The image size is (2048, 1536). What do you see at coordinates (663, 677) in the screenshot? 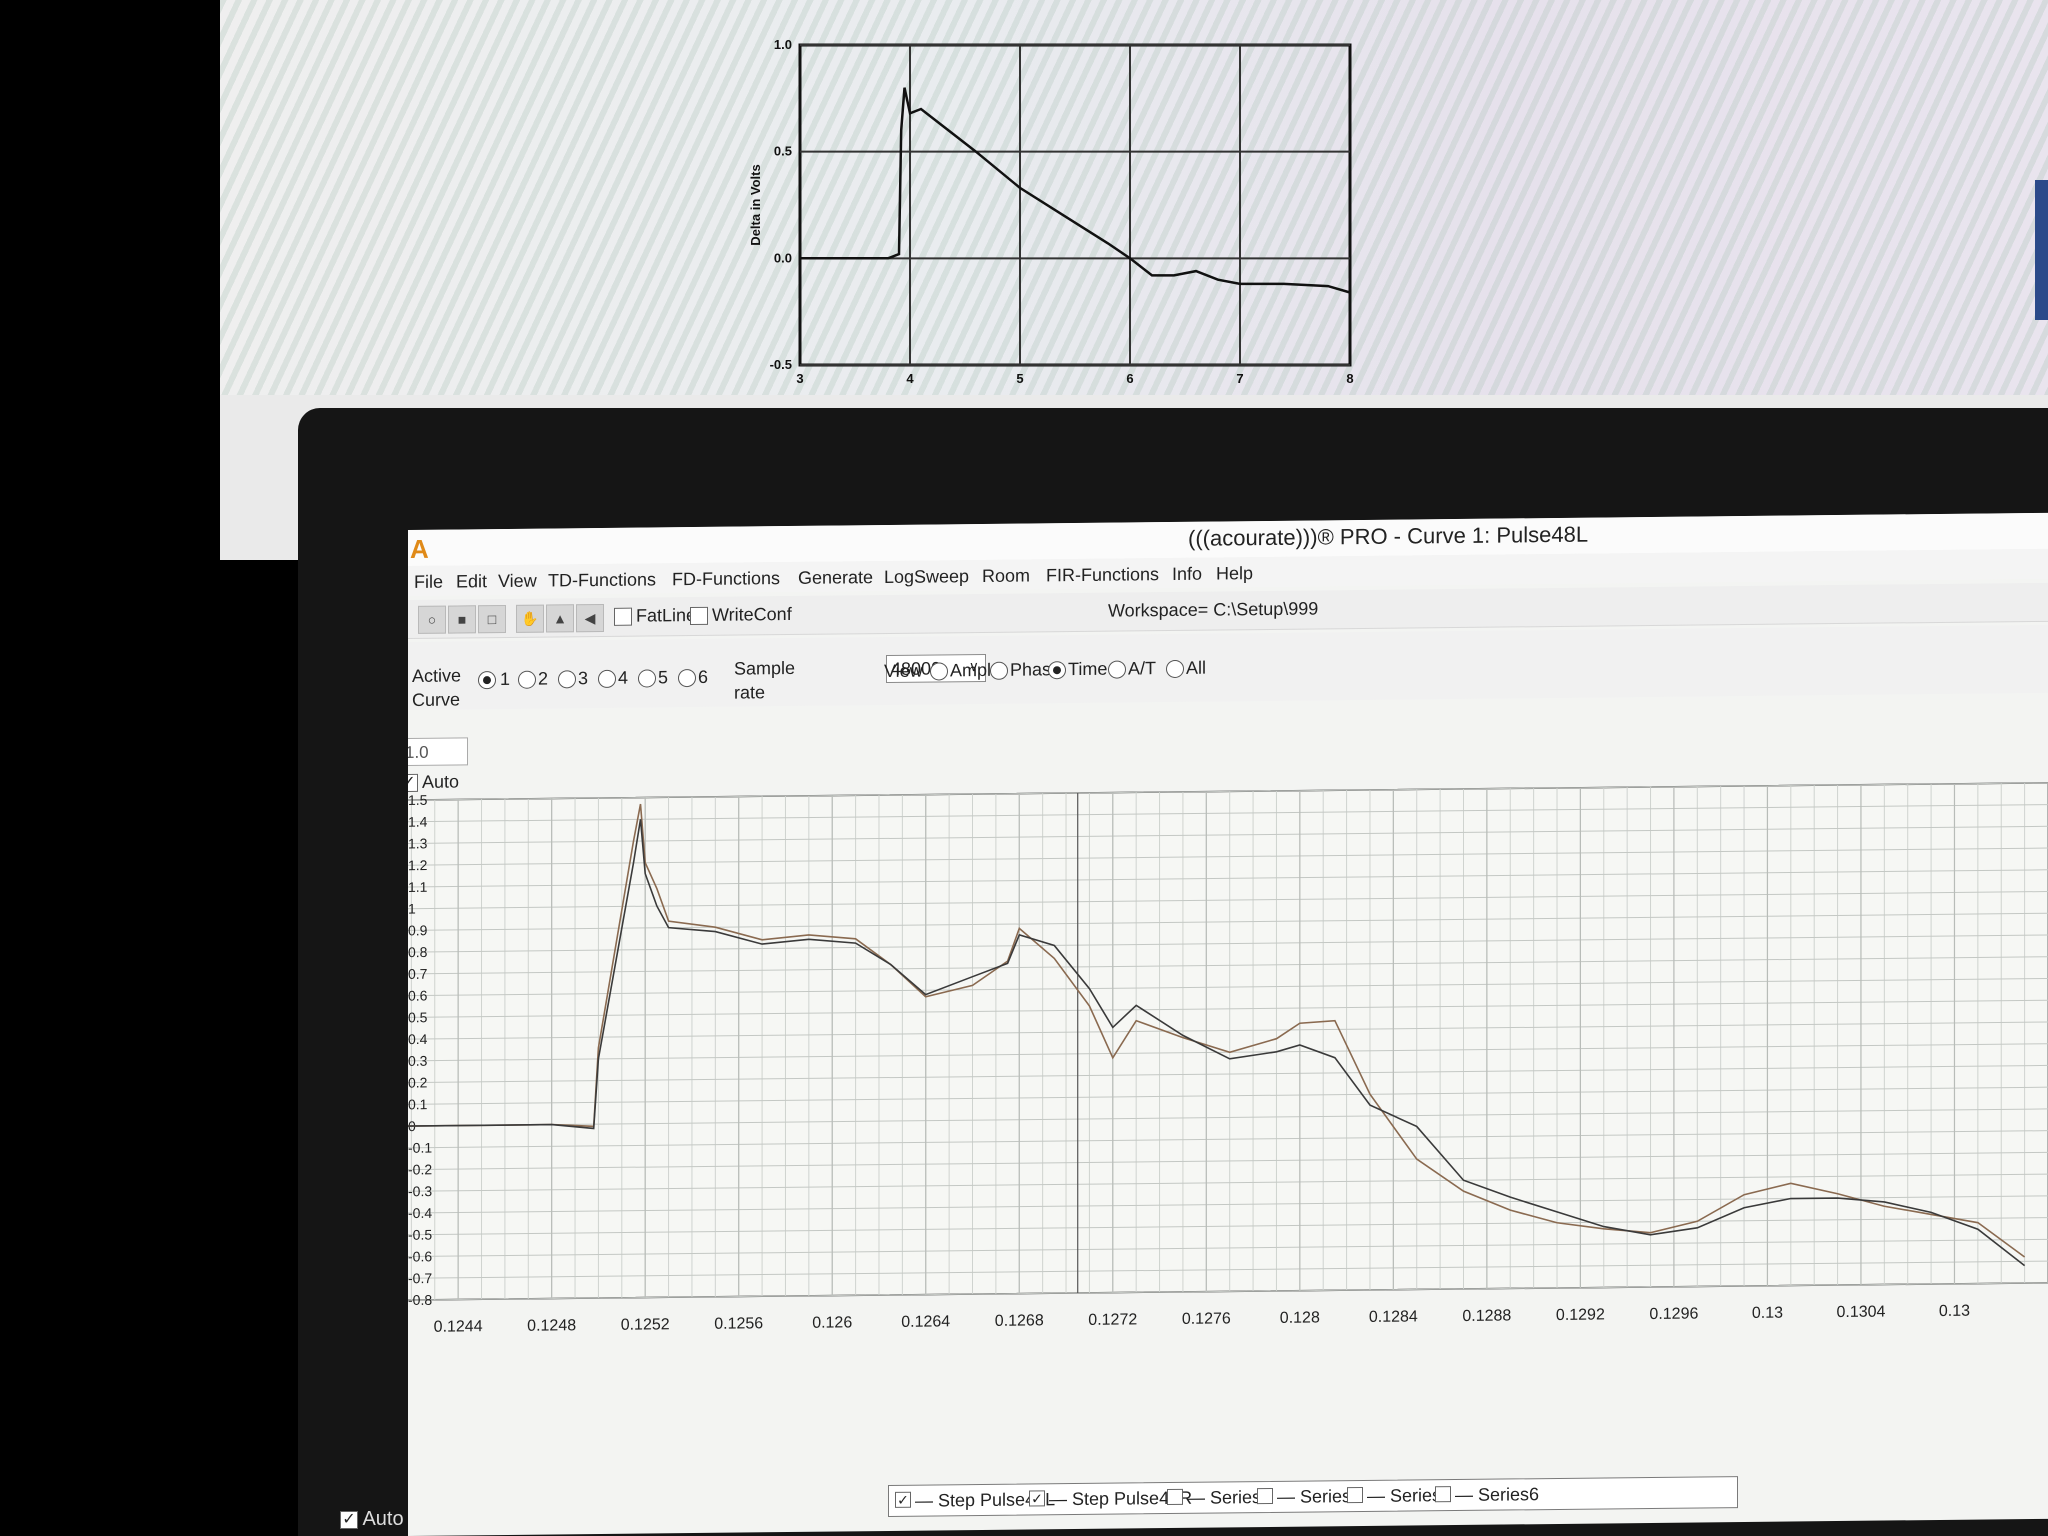
I see `curve-radio-5-label: 5` at bounding box center [663, 677].